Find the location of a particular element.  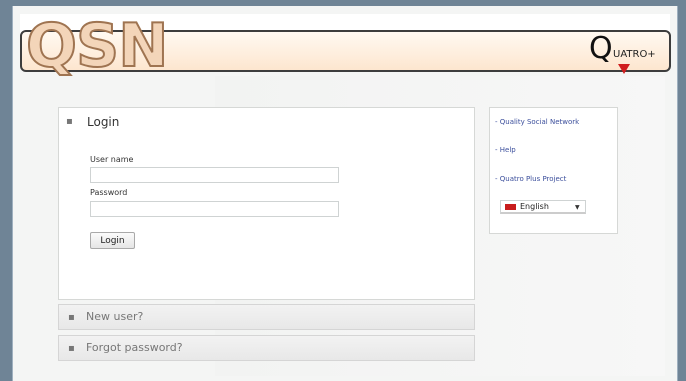

flag-icon is located at coordinates (510, 207).